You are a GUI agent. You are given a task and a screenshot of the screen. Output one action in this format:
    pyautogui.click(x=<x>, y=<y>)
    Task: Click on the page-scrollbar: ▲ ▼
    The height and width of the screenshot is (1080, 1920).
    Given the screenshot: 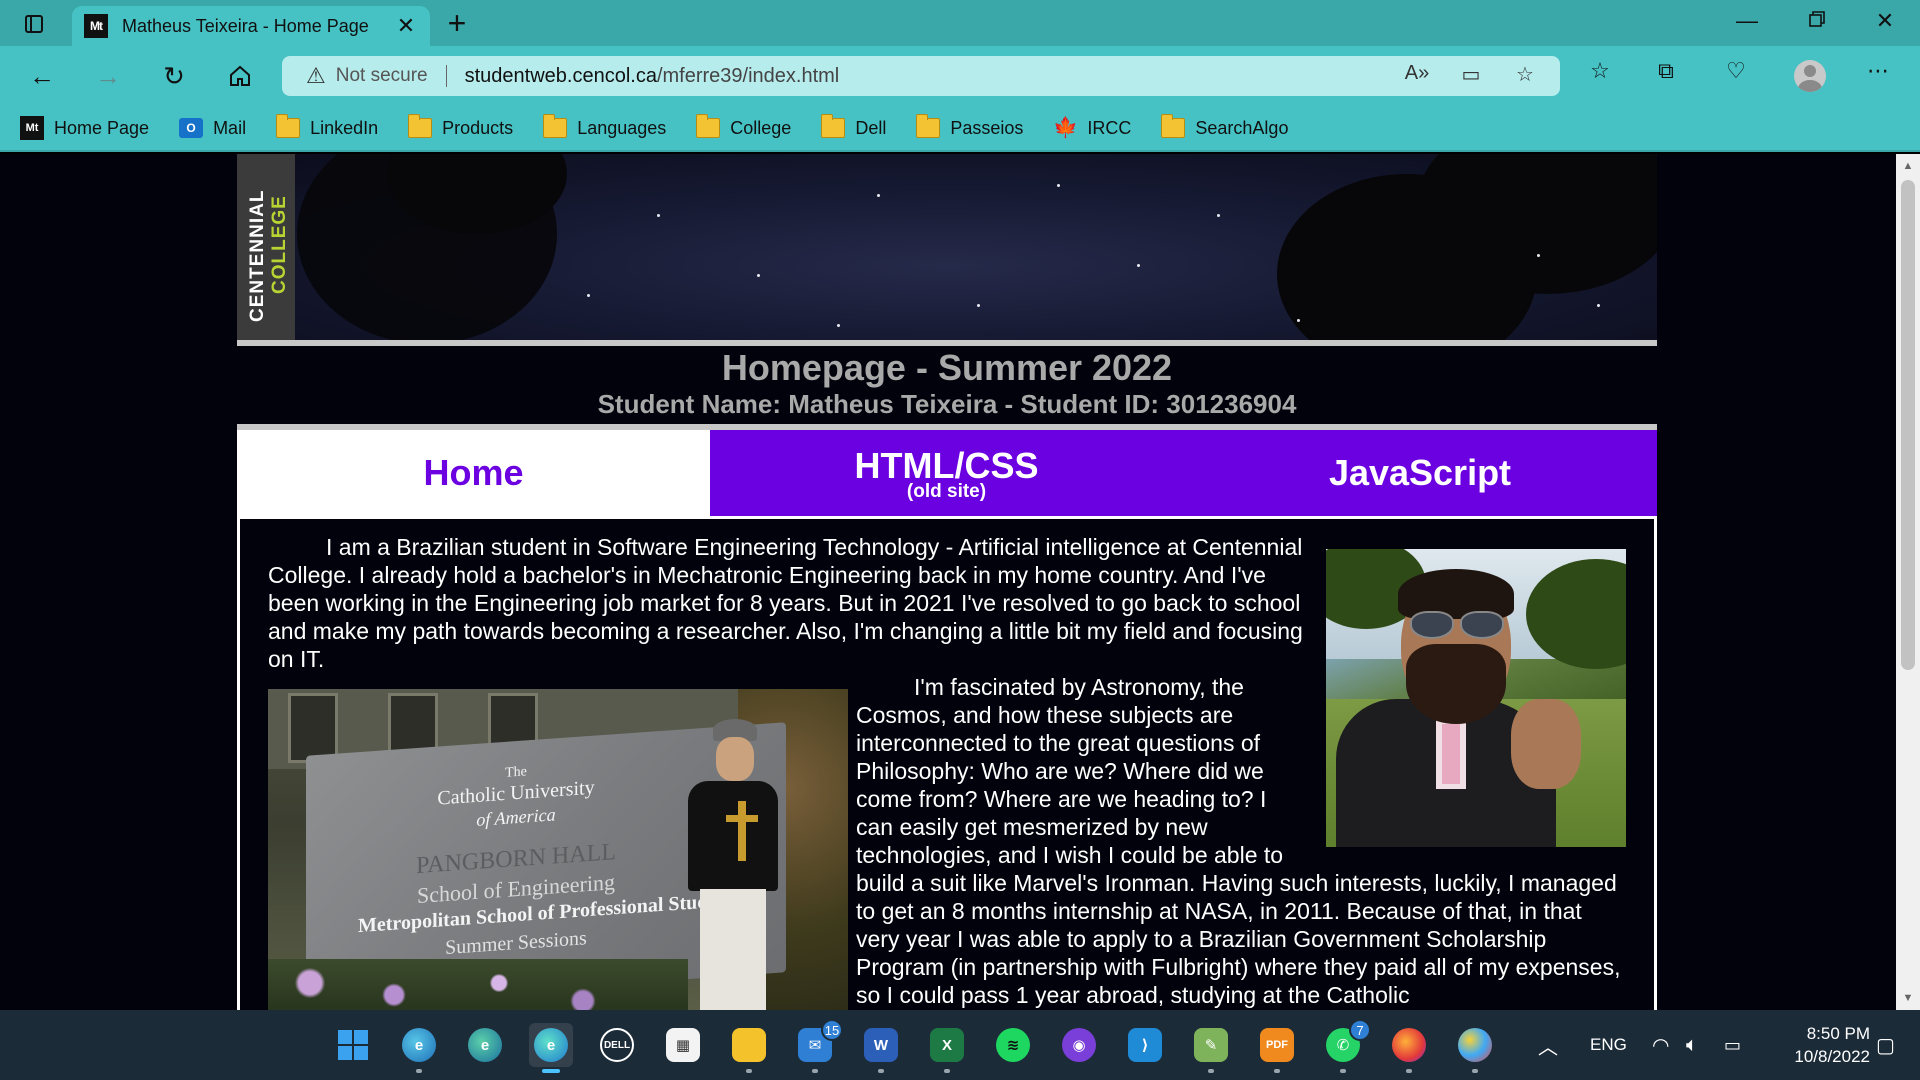 What is the action you would take?
    pyautogui.click(x=1908, y=582)
    